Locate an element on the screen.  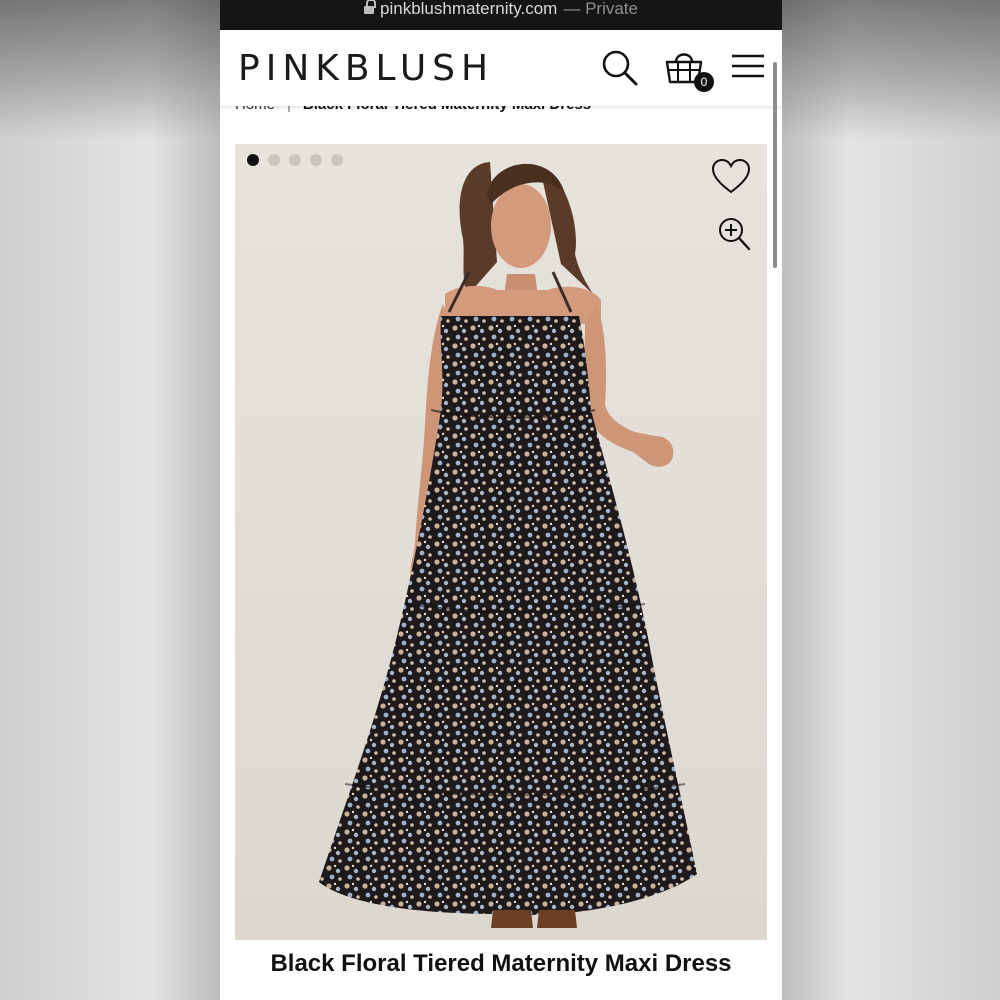
search-button is located at coordinates (620, 68).